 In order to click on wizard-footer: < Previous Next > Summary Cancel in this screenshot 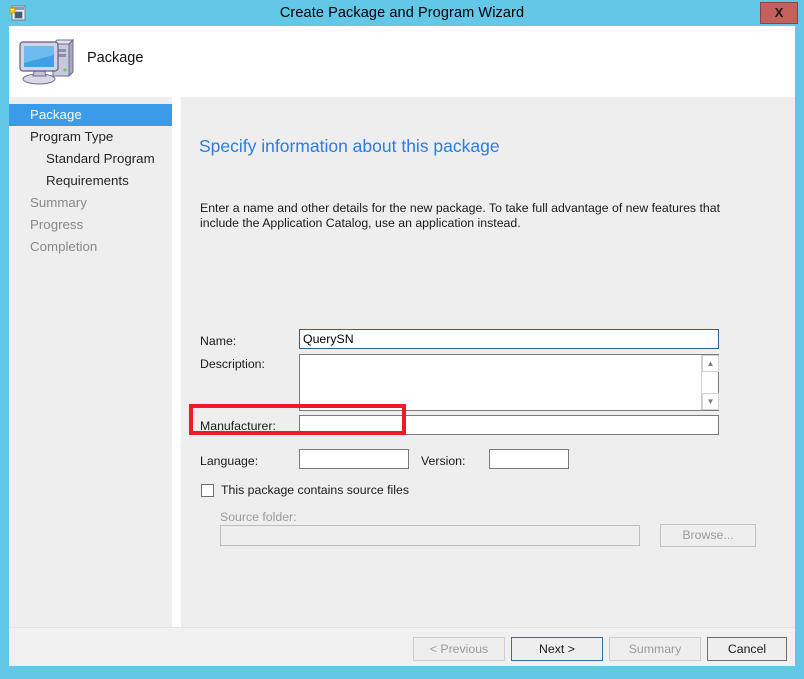, I will do `click(402, 646)`.